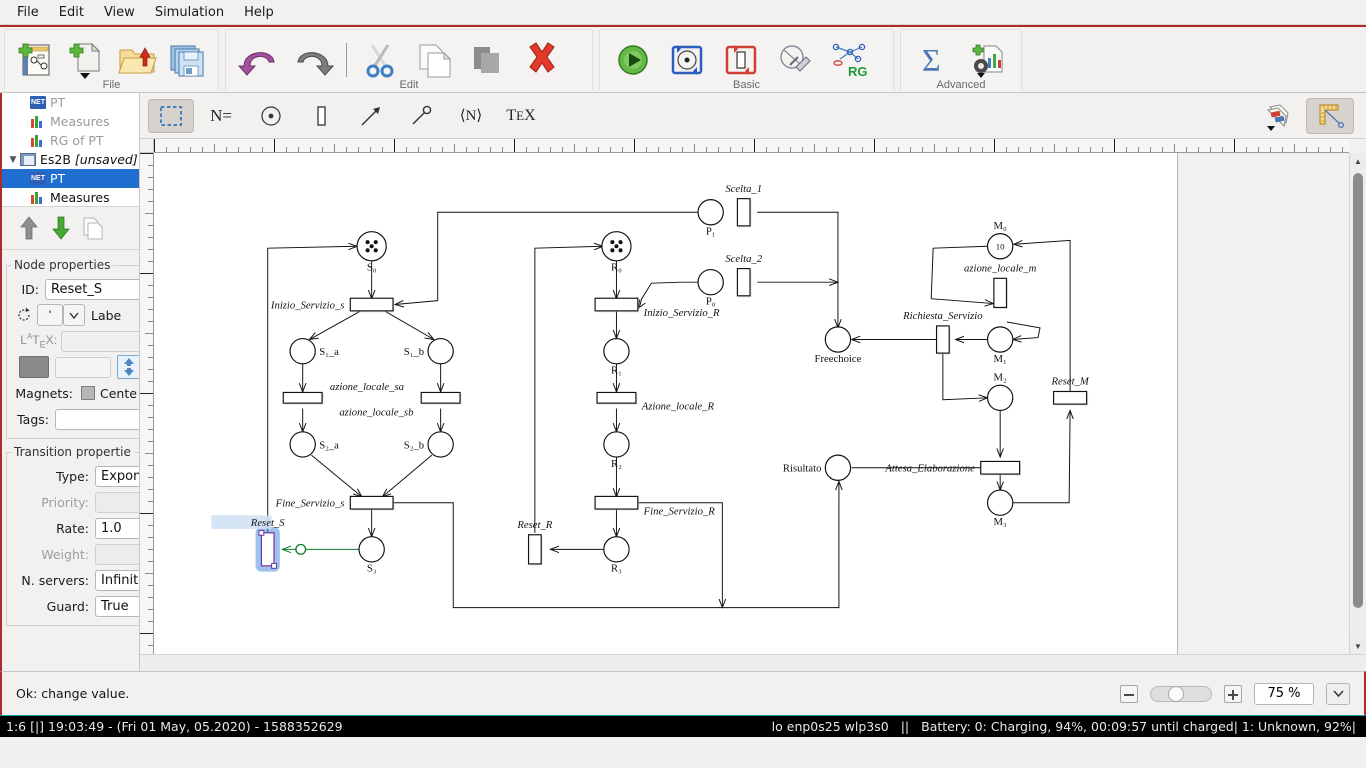 The image size is (1366, 768). What do you see at coordinates (1330, 115) in the screenshot?
I see `measure-tool` at bounding box center [1330, 115].